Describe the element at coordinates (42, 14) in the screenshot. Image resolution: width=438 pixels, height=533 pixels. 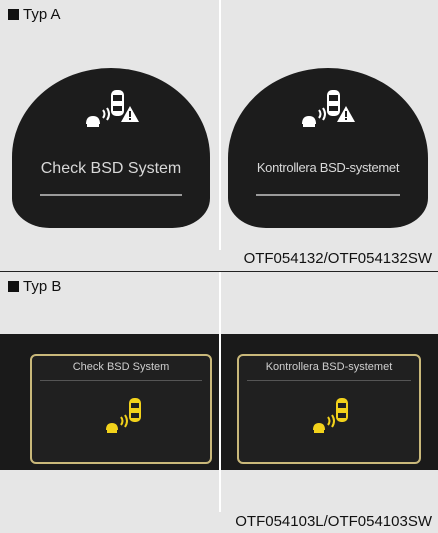
I see `section-heading-label: Typ A` at that location.